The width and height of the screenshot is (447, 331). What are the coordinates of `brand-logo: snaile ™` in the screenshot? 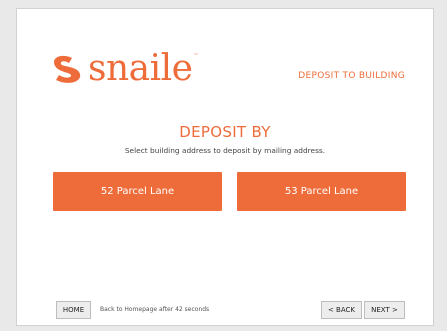 It's located at (124, 69).